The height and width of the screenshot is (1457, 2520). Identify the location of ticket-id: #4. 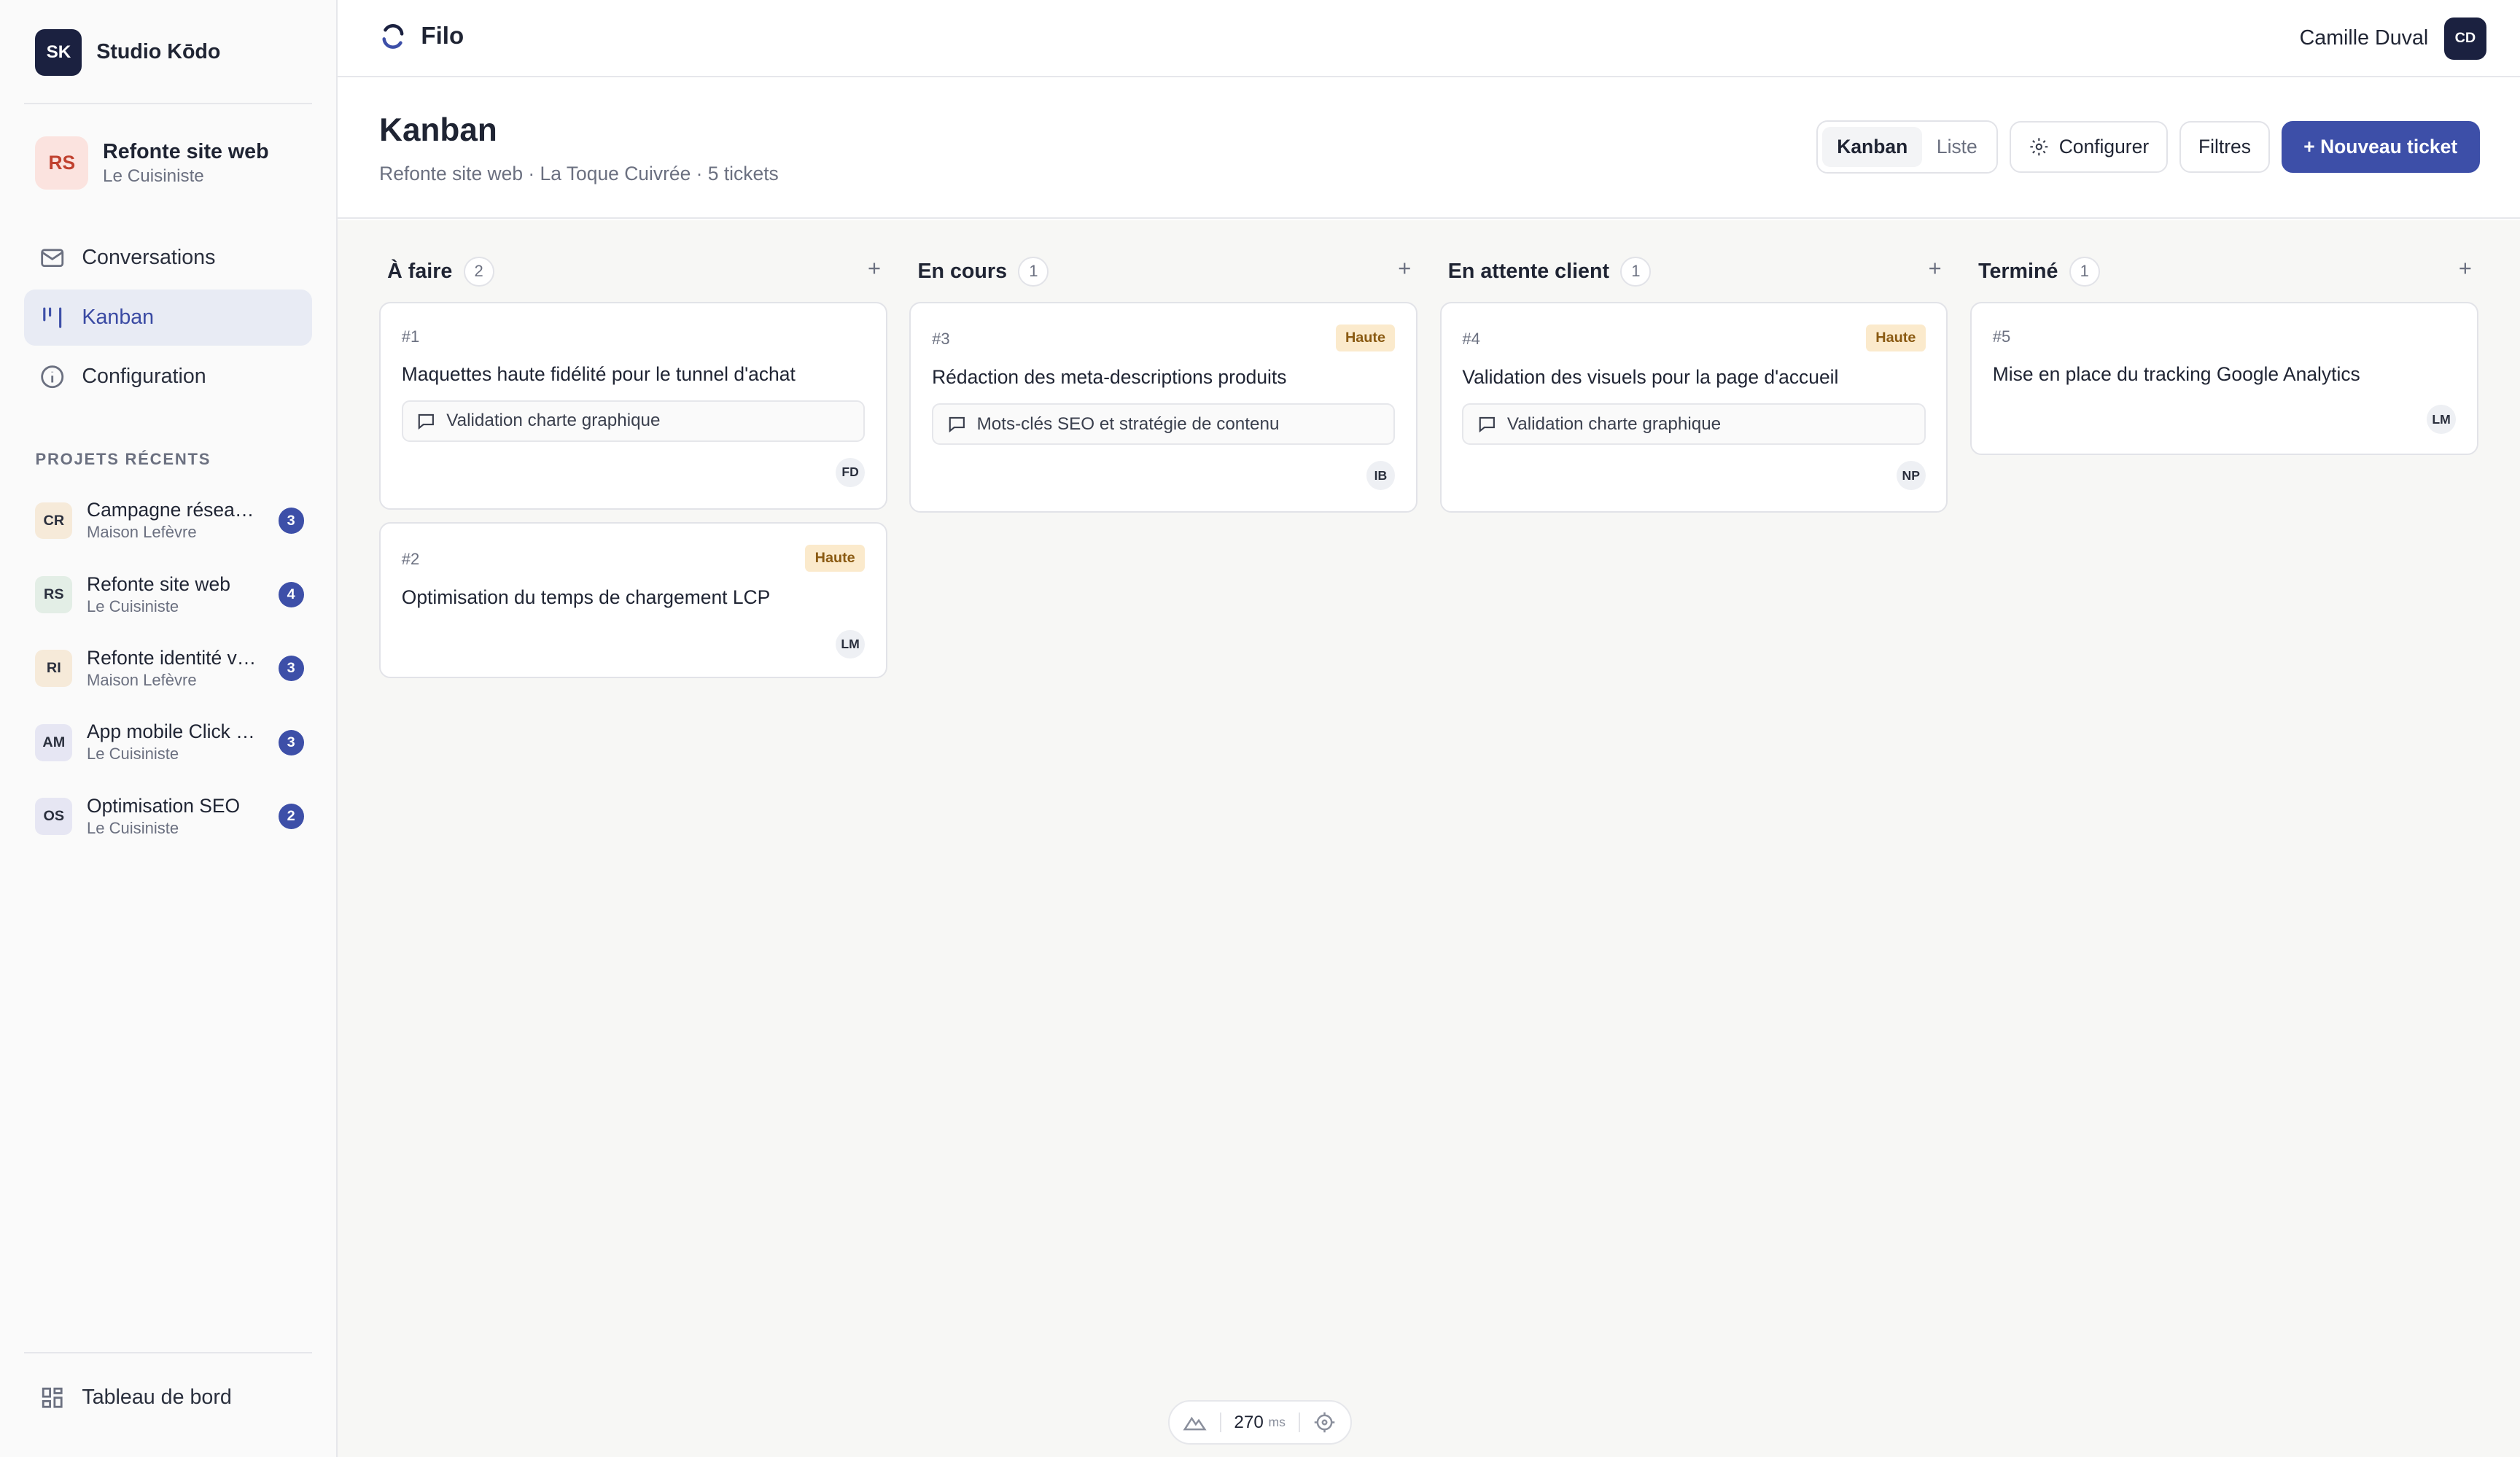
(1471, 339).